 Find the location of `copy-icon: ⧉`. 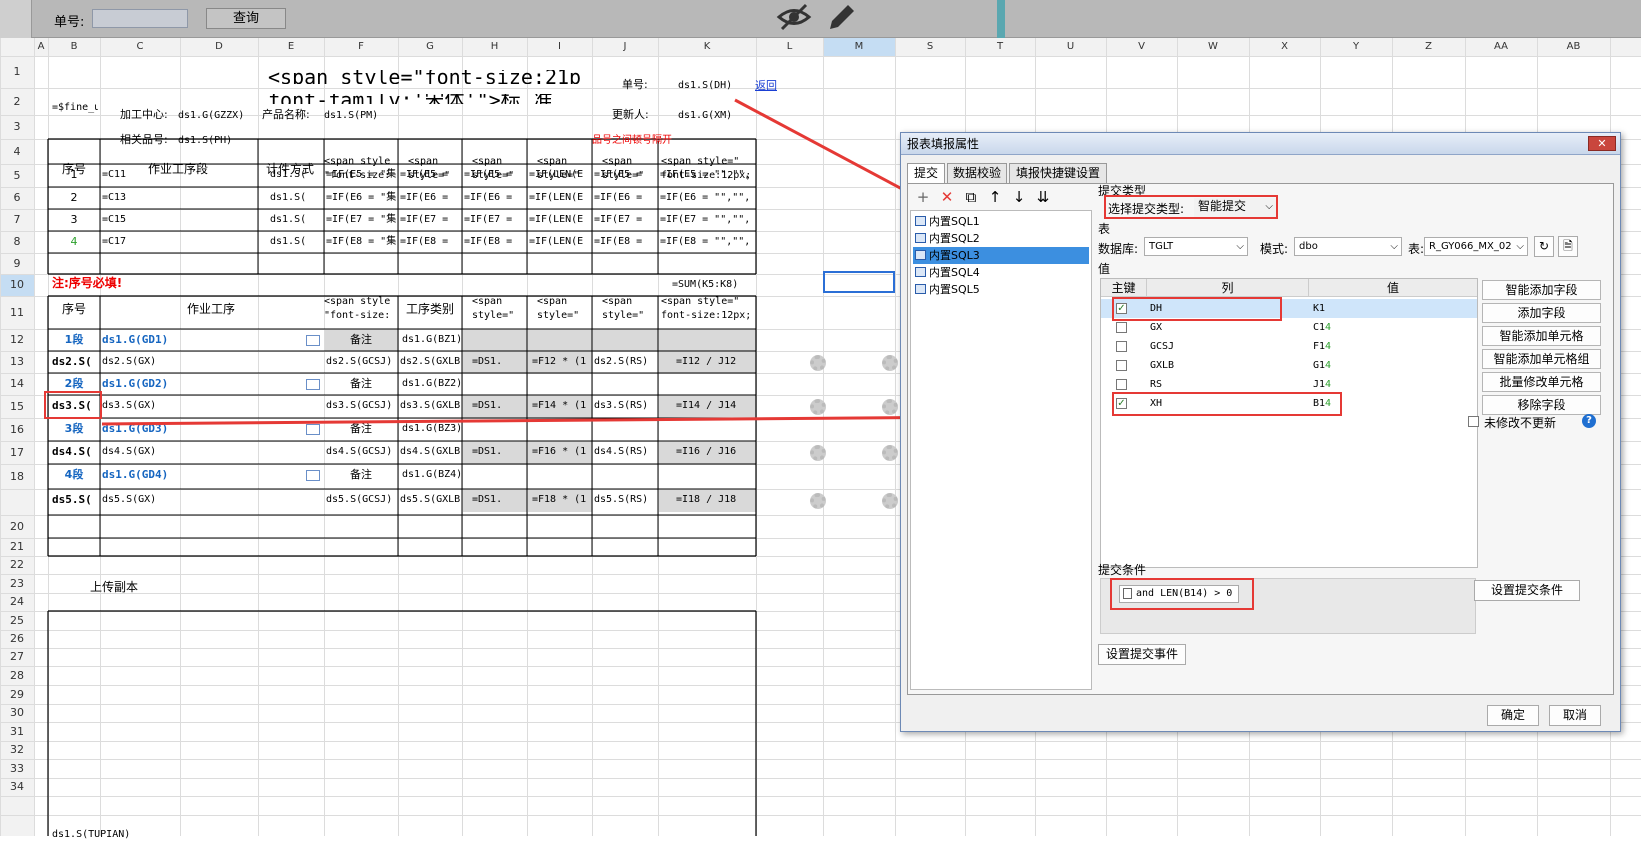

copy-icon: ⧉ is located at coordinates (971, 197).